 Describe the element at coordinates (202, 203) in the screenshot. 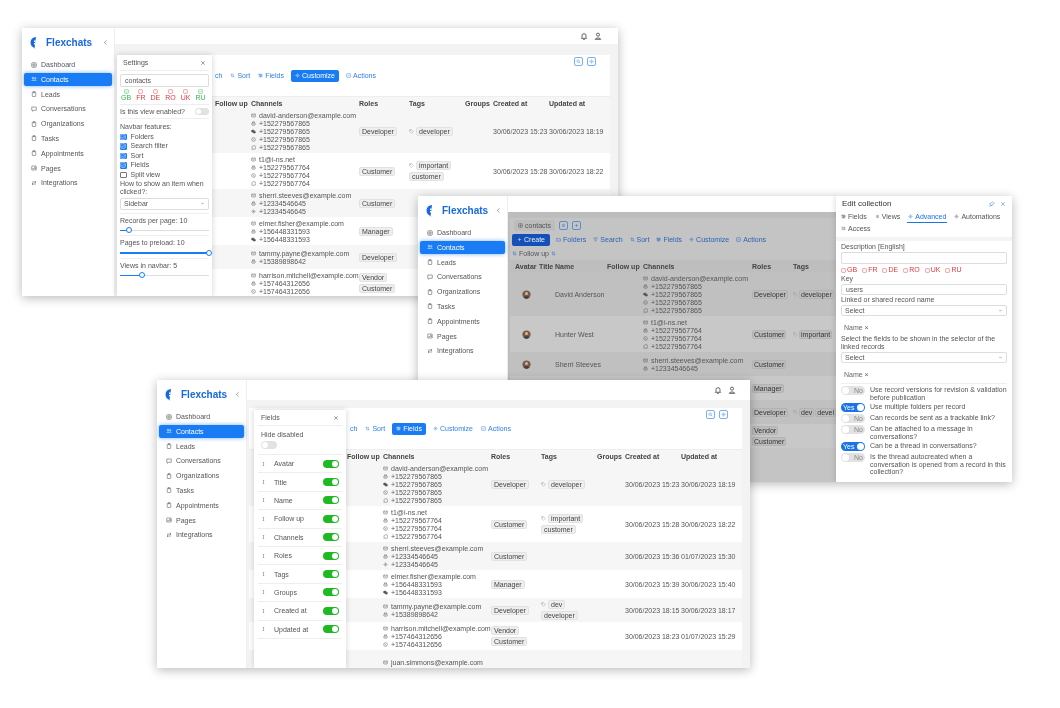

I see `caret-icon` at that location.